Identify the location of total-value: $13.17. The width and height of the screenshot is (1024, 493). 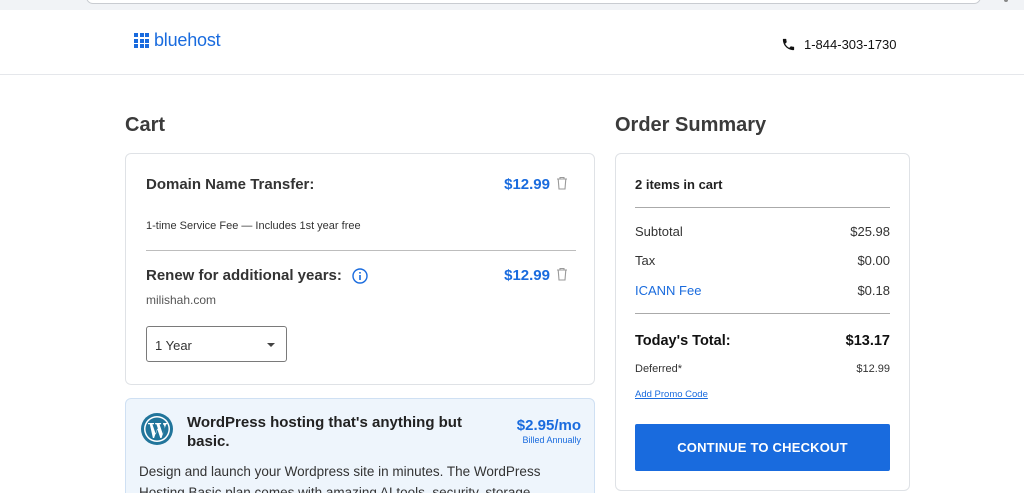
(867, 341).